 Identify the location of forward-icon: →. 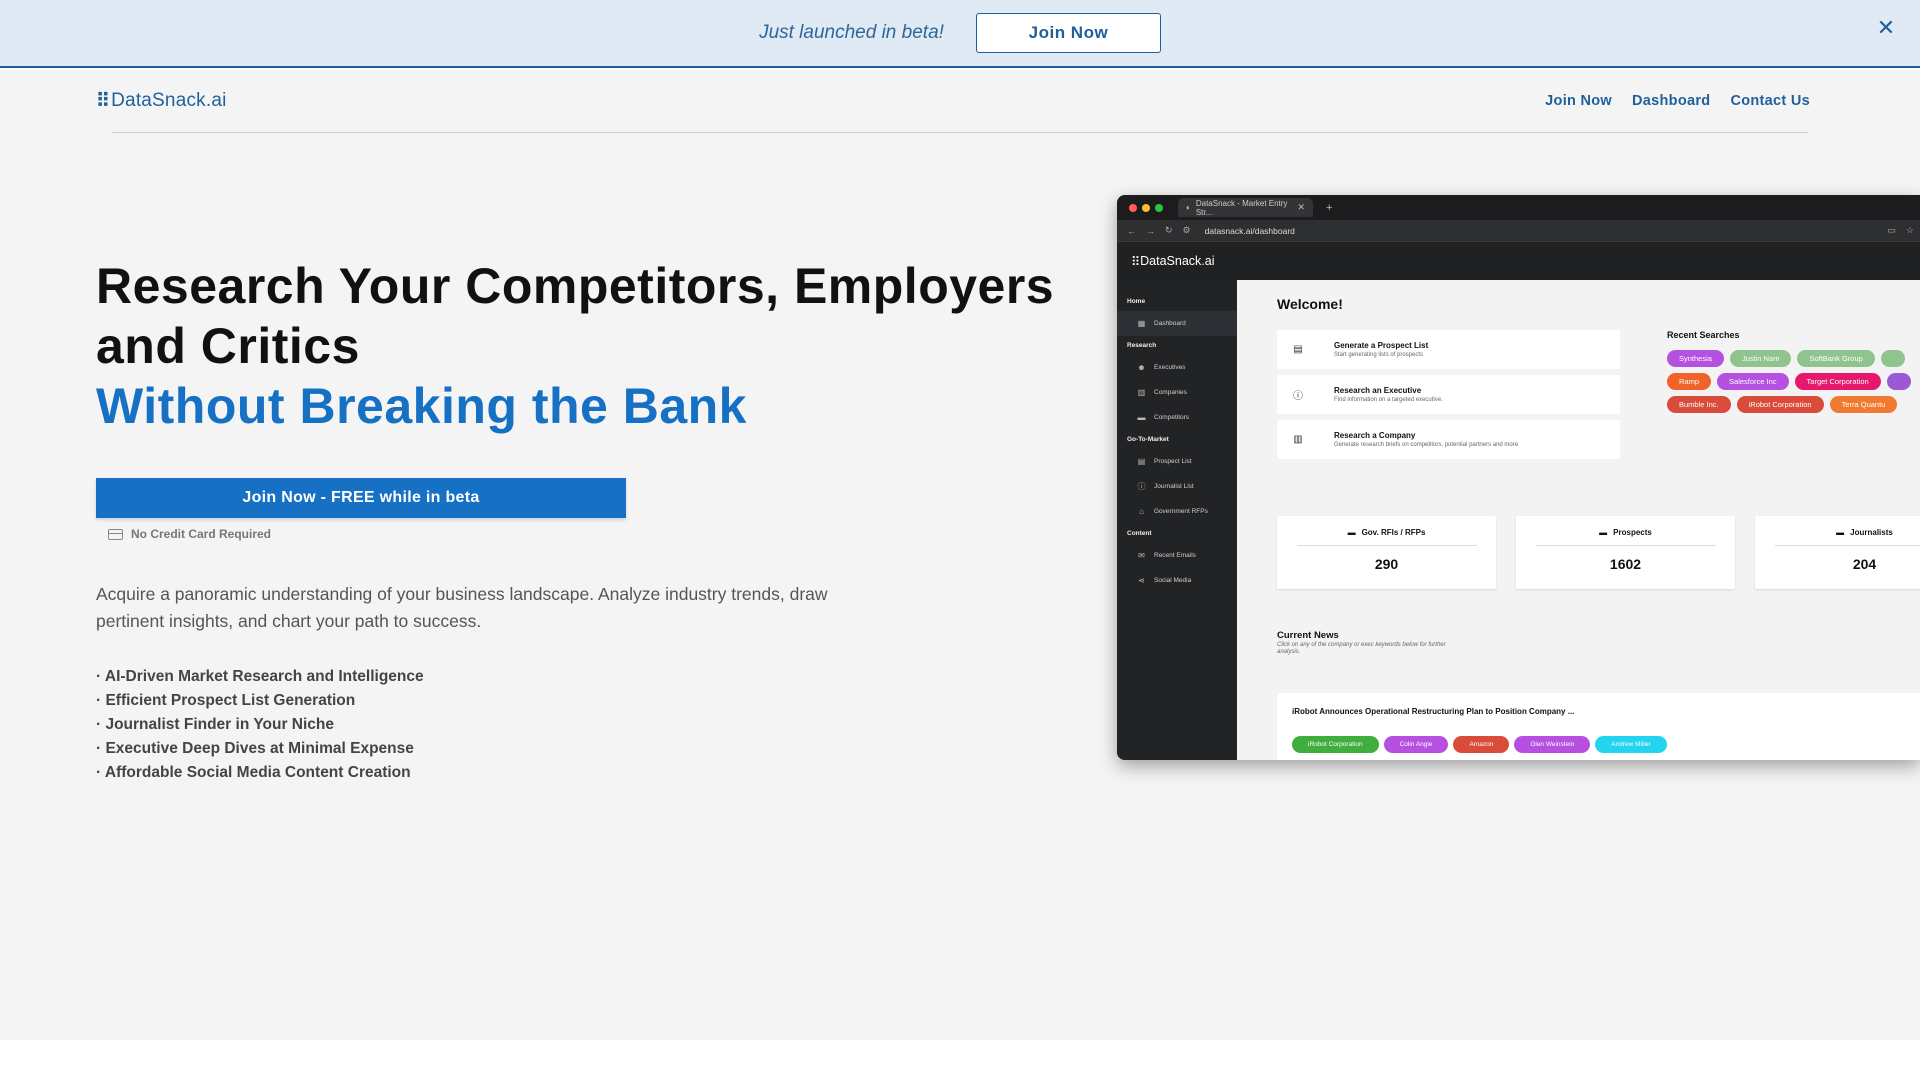
(1150, 230).